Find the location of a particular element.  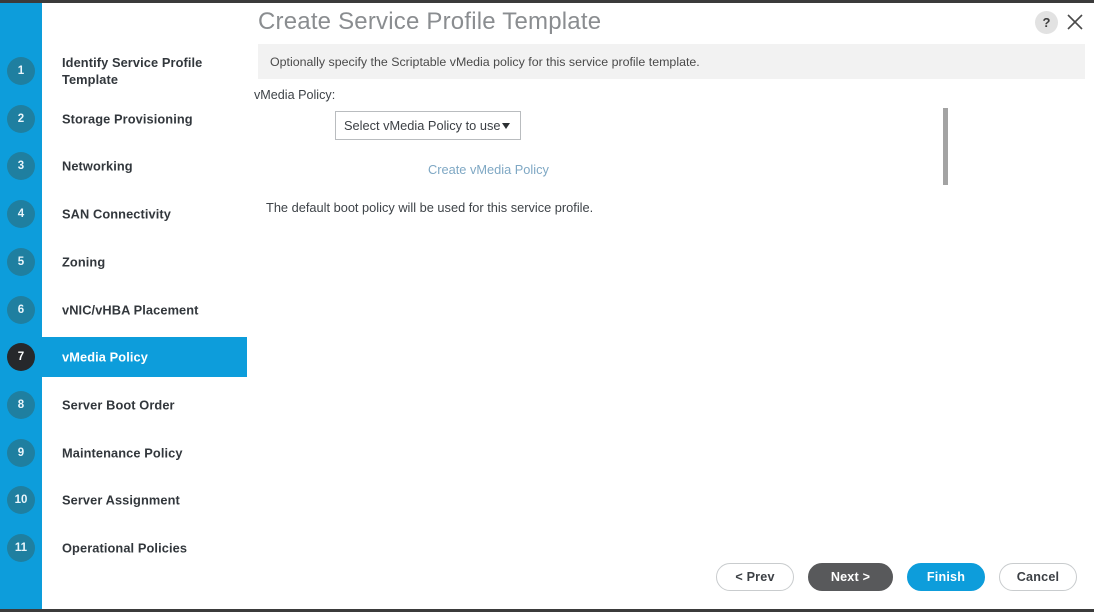

create-vmedia-policy-link: Create vMedia Policy is located at coordinates (488, 169).